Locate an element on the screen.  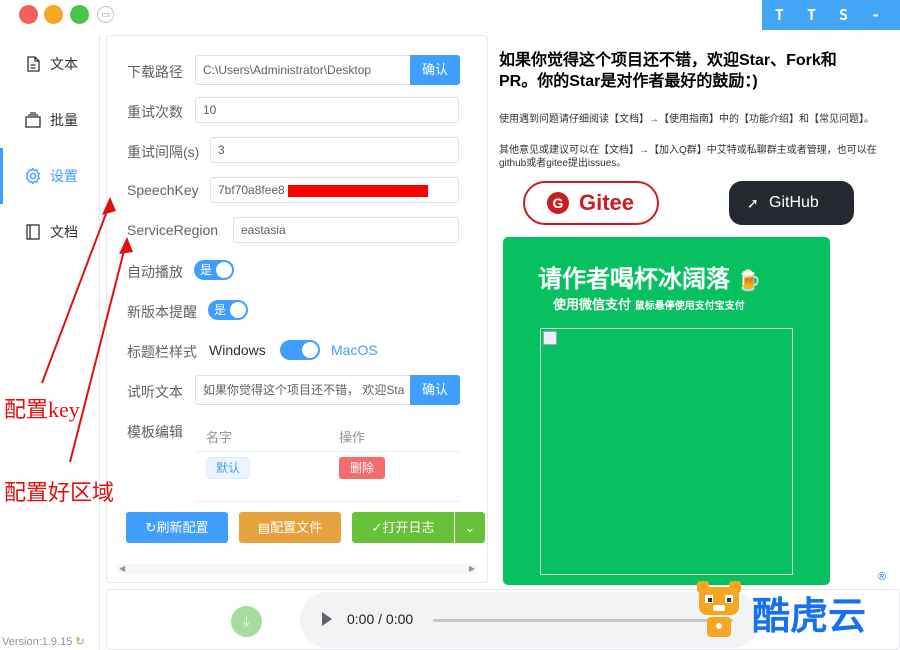
annotation-config-key: 配置key is located at coordinates (42, 409).